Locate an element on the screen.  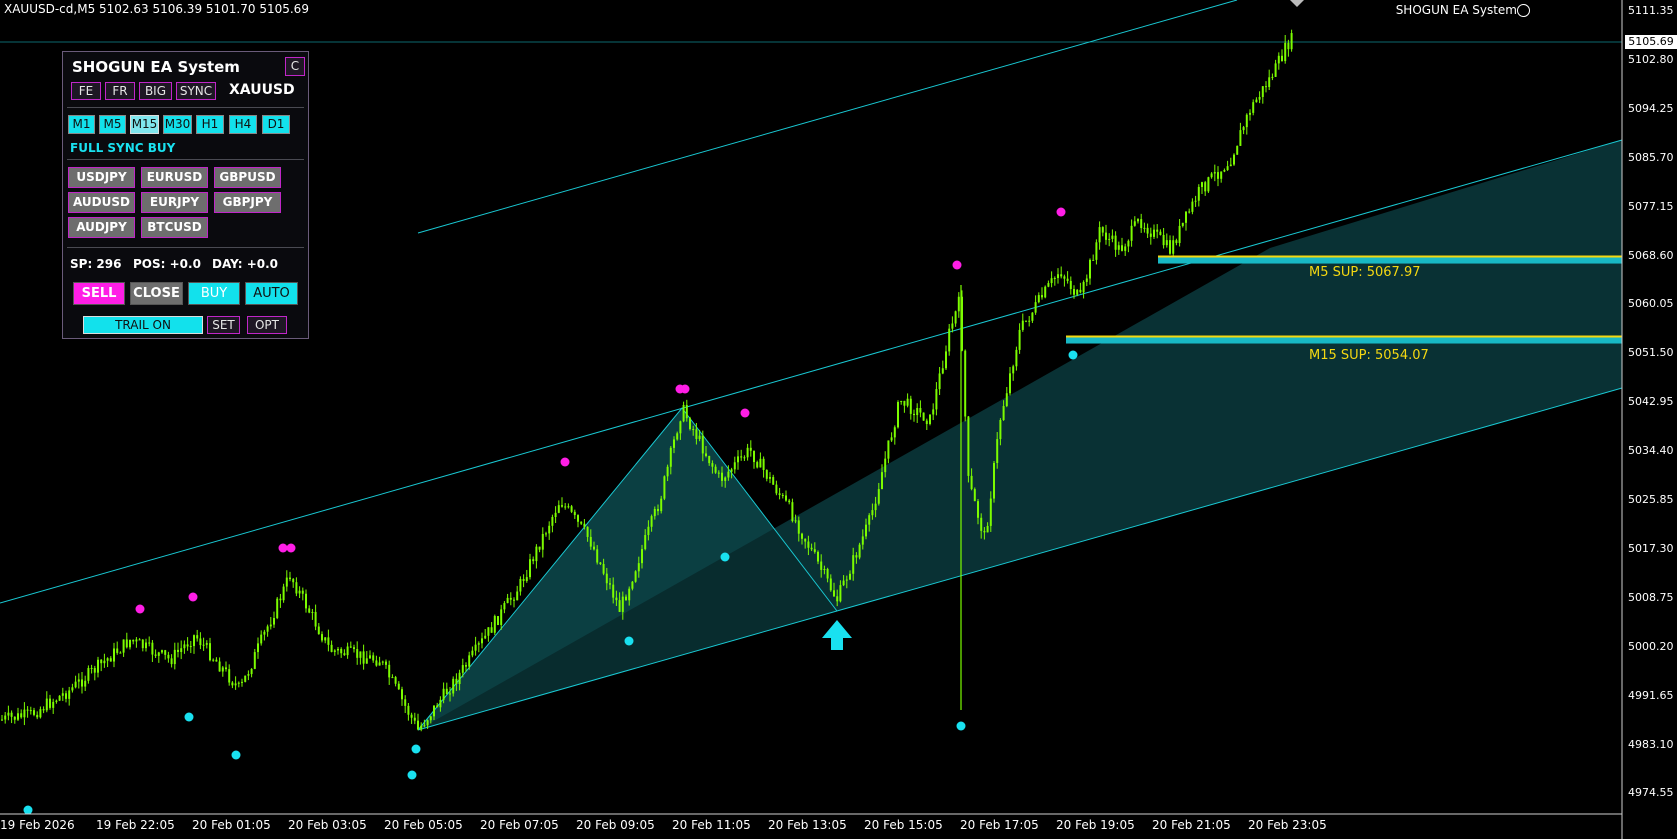
auto-button: AUTO is located at coordinates (271, 293).